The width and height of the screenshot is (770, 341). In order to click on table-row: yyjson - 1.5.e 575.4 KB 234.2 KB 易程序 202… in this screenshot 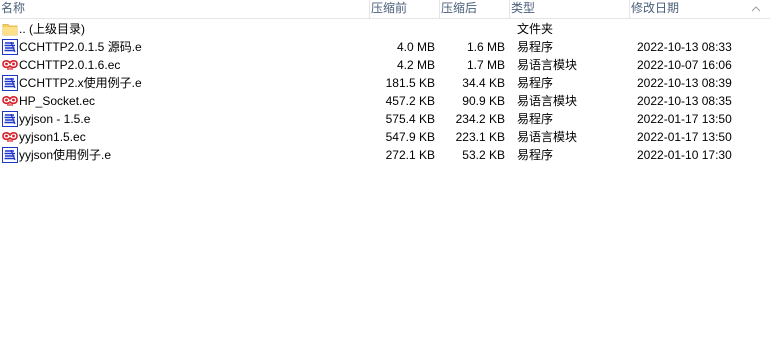, I will do `click(385, 119)`.